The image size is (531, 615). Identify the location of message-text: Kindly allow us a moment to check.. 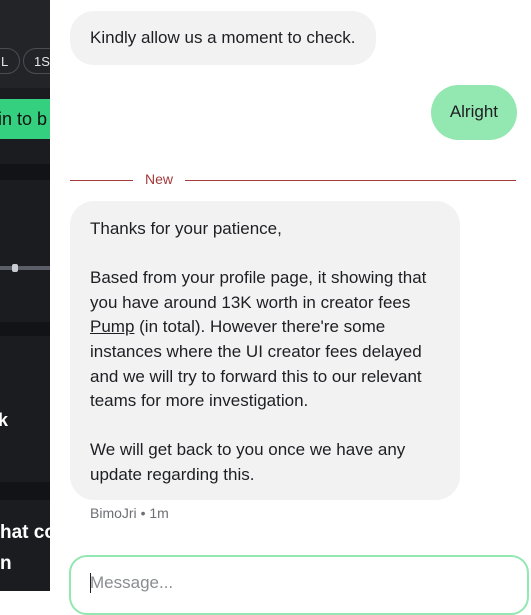
(223, 37).